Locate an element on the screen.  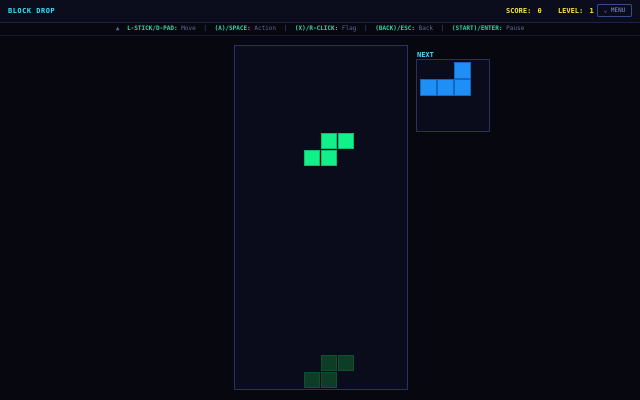
score-value: 0 is located at coordinates (539, 11).